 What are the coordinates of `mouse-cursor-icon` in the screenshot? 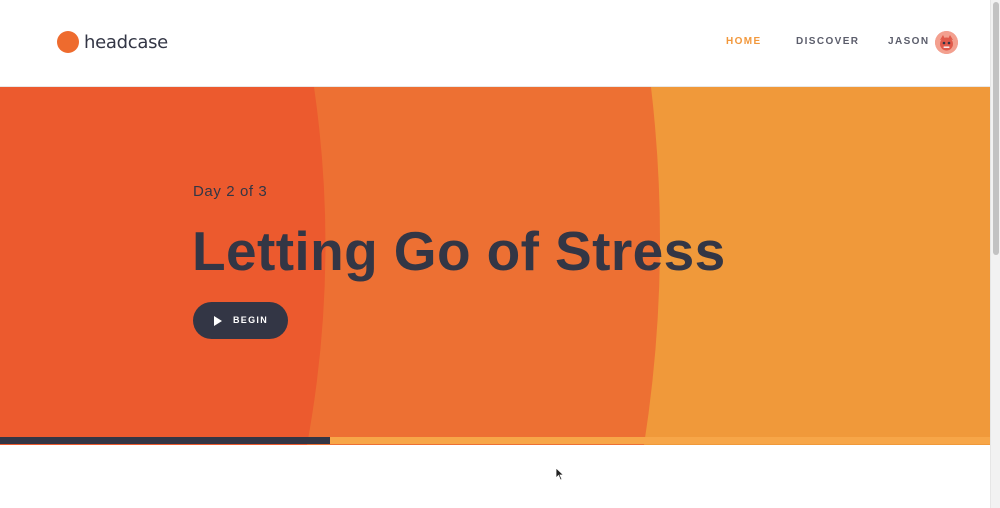 It's located at (560, 474).